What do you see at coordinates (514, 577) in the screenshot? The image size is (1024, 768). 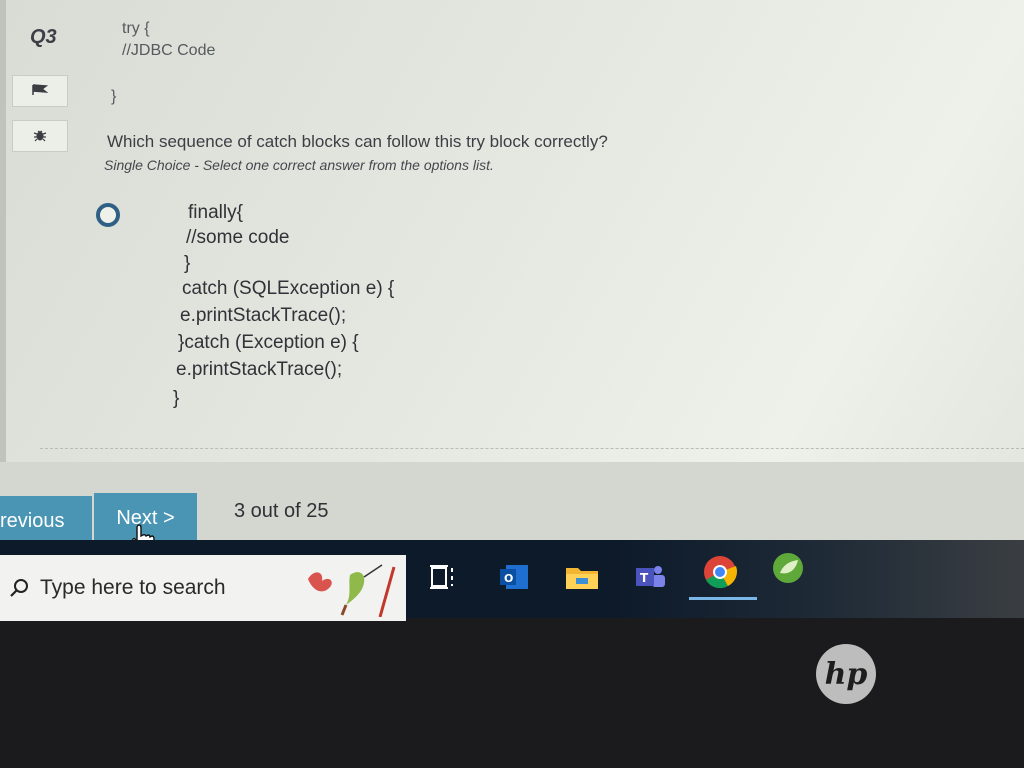 I see `outlook-icon: O` at bounding box center [514, 577].